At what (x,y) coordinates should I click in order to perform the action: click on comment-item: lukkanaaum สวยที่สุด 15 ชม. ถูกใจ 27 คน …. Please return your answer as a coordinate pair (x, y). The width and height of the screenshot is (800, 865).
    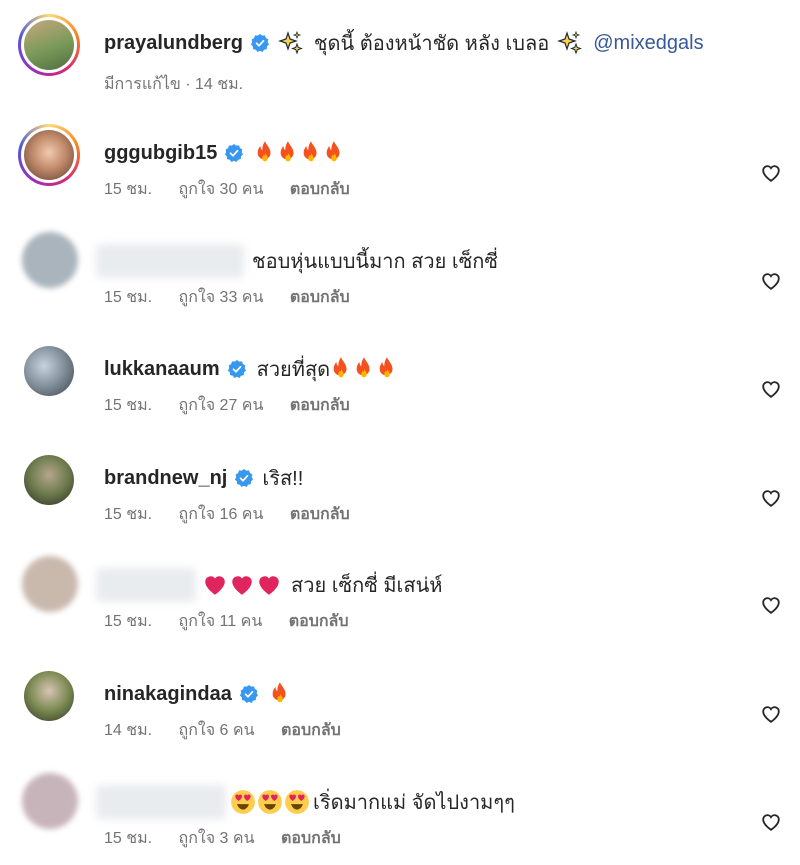
    Looking at the image, I should click on (400, 394).